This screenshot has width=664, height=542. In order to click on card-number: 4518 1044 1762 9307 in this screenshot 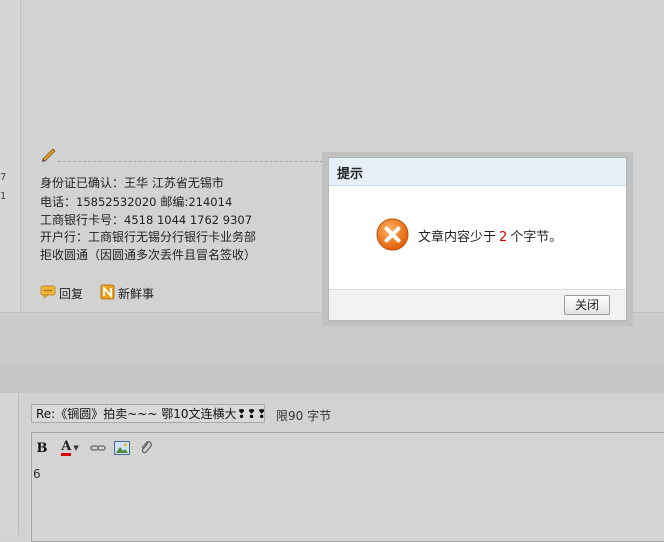, I will do `click(188, 220)`.